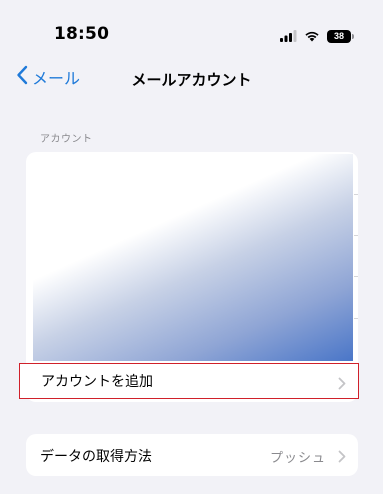 The width and height of the screenshot is (383, 494). I want to click on fetch-new-data-label: データの取得方法, so click(96, 457).